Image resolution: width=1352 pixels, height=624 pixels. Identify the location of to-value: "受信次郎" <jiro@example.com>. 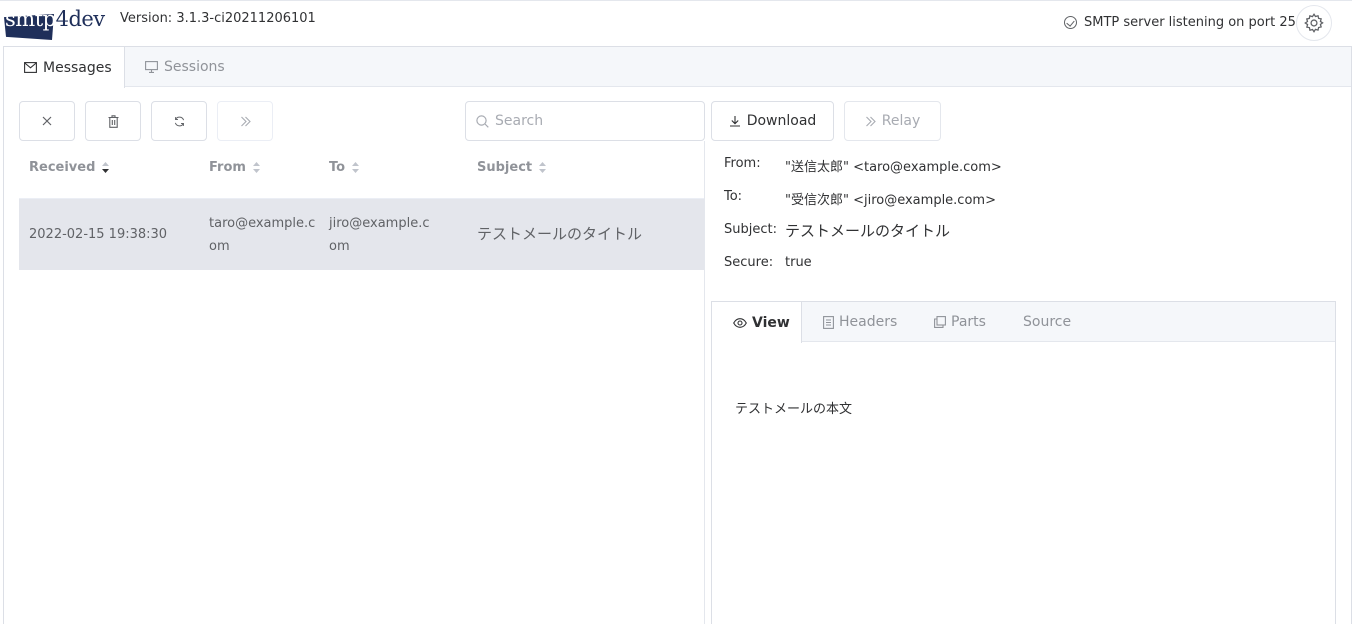
(890, 200).